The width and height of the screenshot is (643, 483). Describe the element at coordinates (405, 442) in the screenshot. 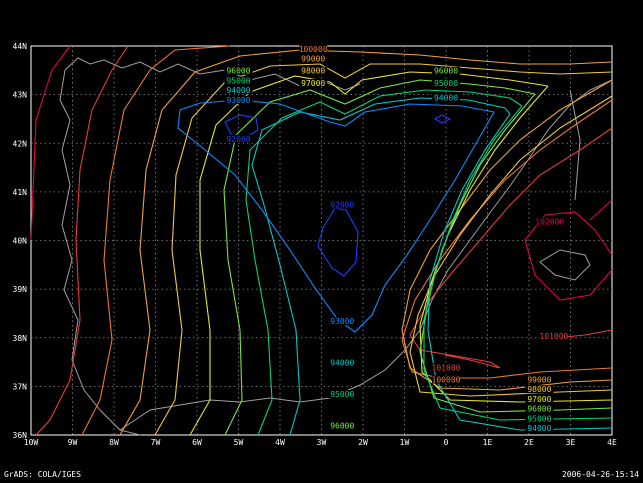

I see `lon-tick-label: 1W` at that location.